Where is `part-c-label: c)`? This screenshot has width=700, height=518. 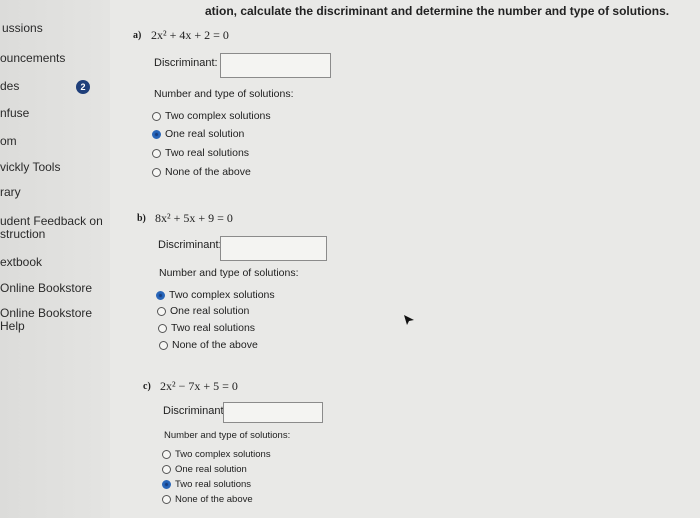
part-c-label: c) is located at coordinates (147, 386).